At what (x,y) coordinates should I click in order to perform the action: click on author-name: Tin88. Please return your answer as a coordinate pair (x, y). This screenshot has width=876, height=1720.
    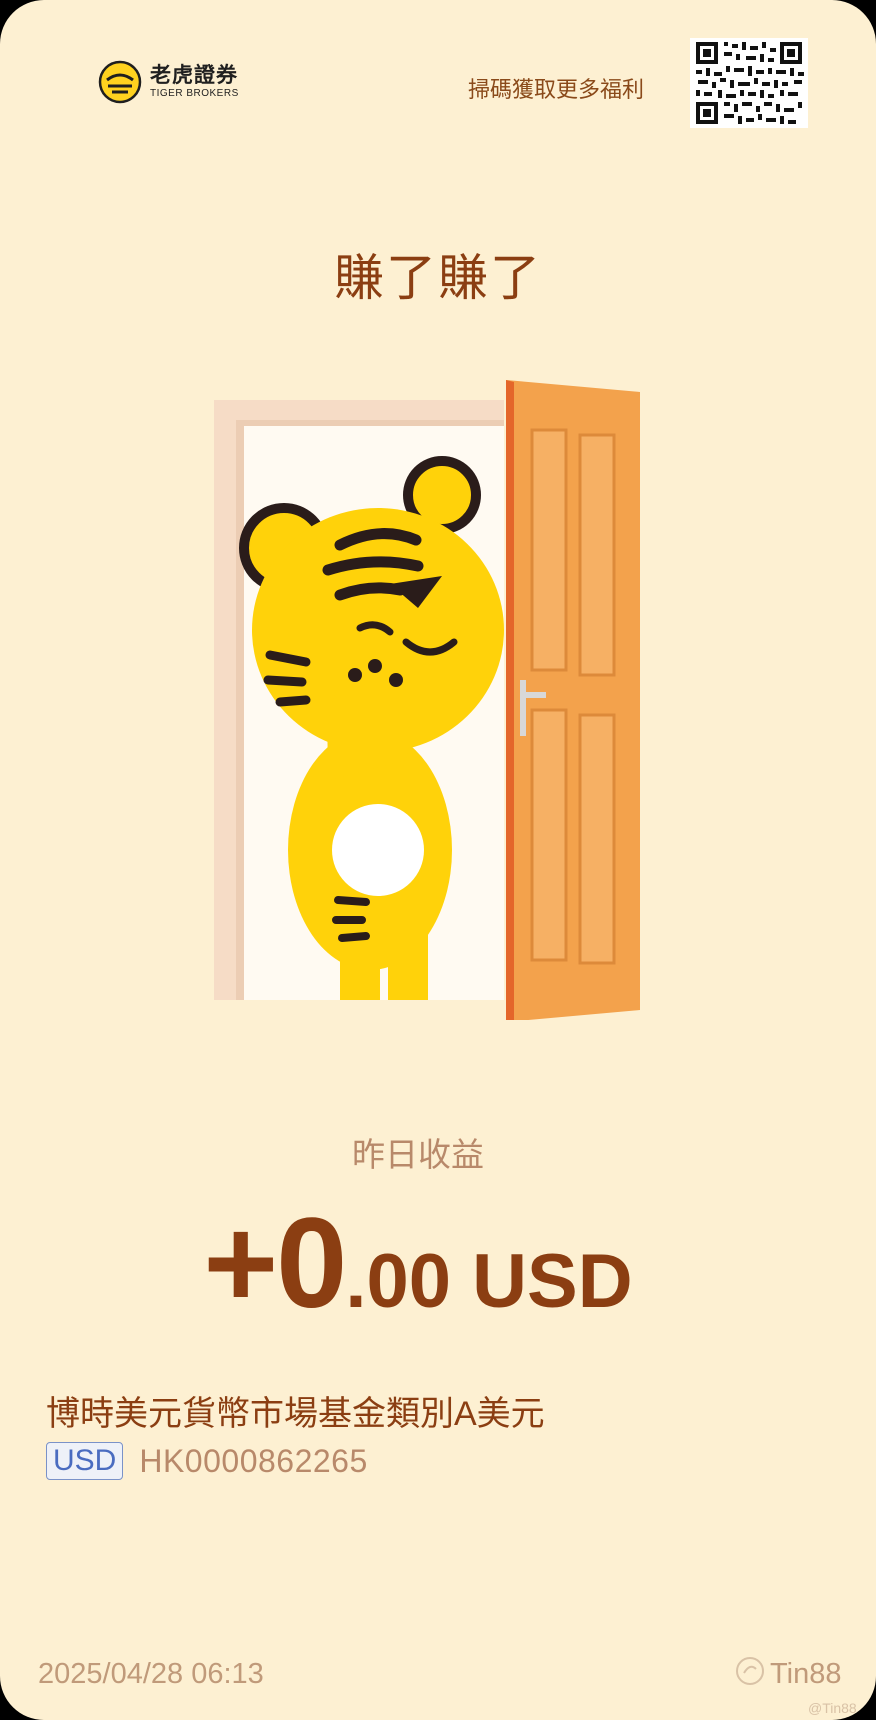
    Looking at the image, I should click on (806, 1674).